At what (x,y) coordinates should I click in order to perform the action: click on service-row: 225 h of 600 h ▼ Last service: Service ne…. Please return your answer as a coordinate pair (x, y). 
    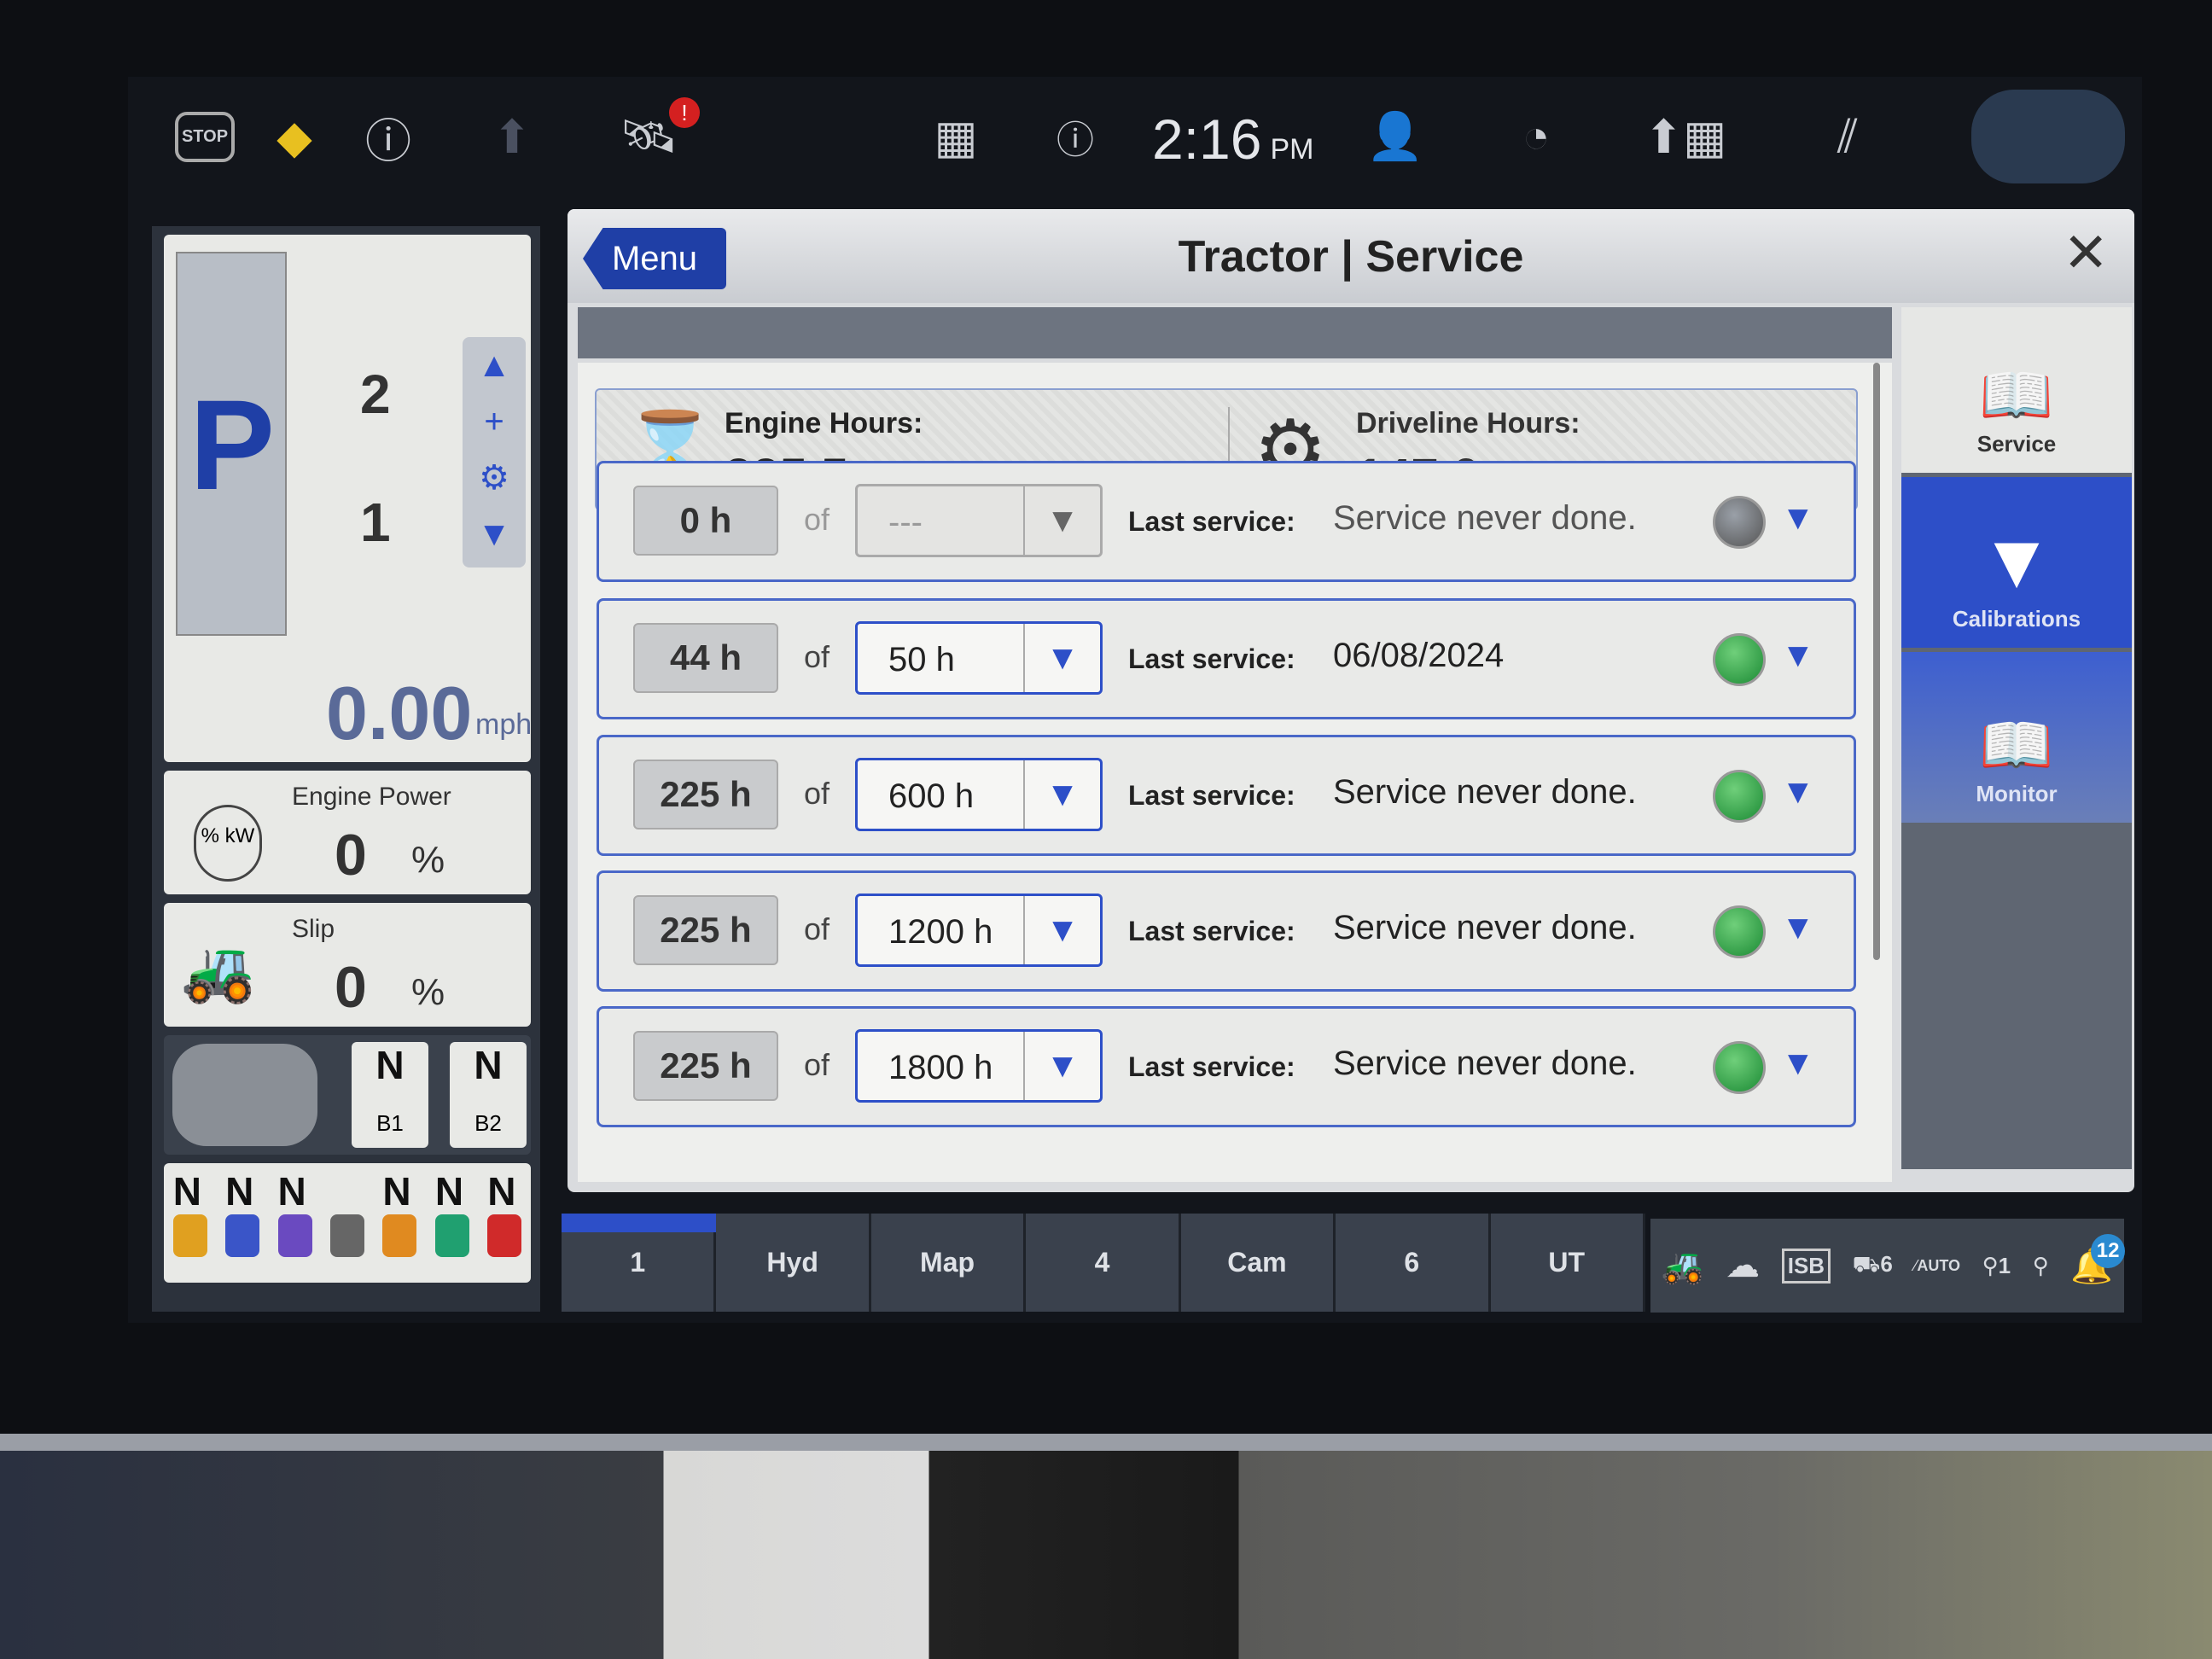
    Looking at the image, I should click on (1226, 795).